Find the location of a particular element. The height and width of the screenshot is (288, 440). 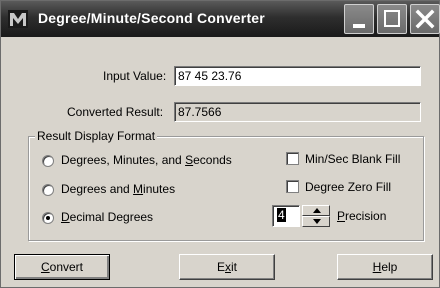

result-format-legend: Result Display Format is located at coordinates (96, 136).